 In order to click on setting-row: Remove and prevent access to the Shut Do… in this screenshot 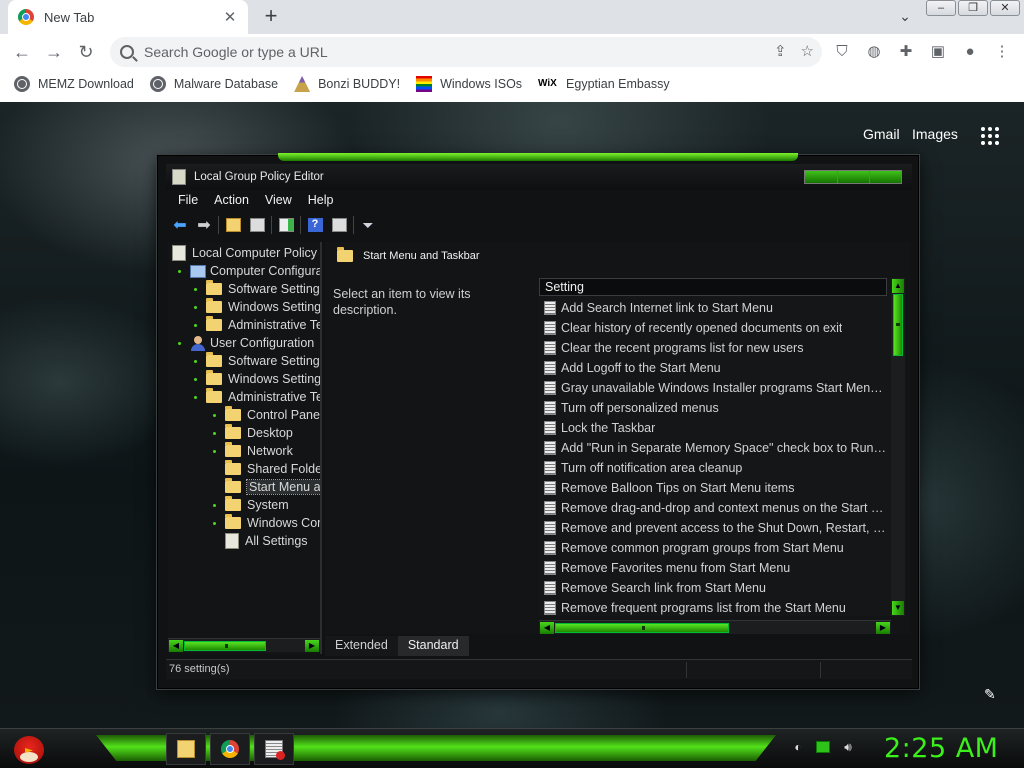, I will do `click(714, 528)`.